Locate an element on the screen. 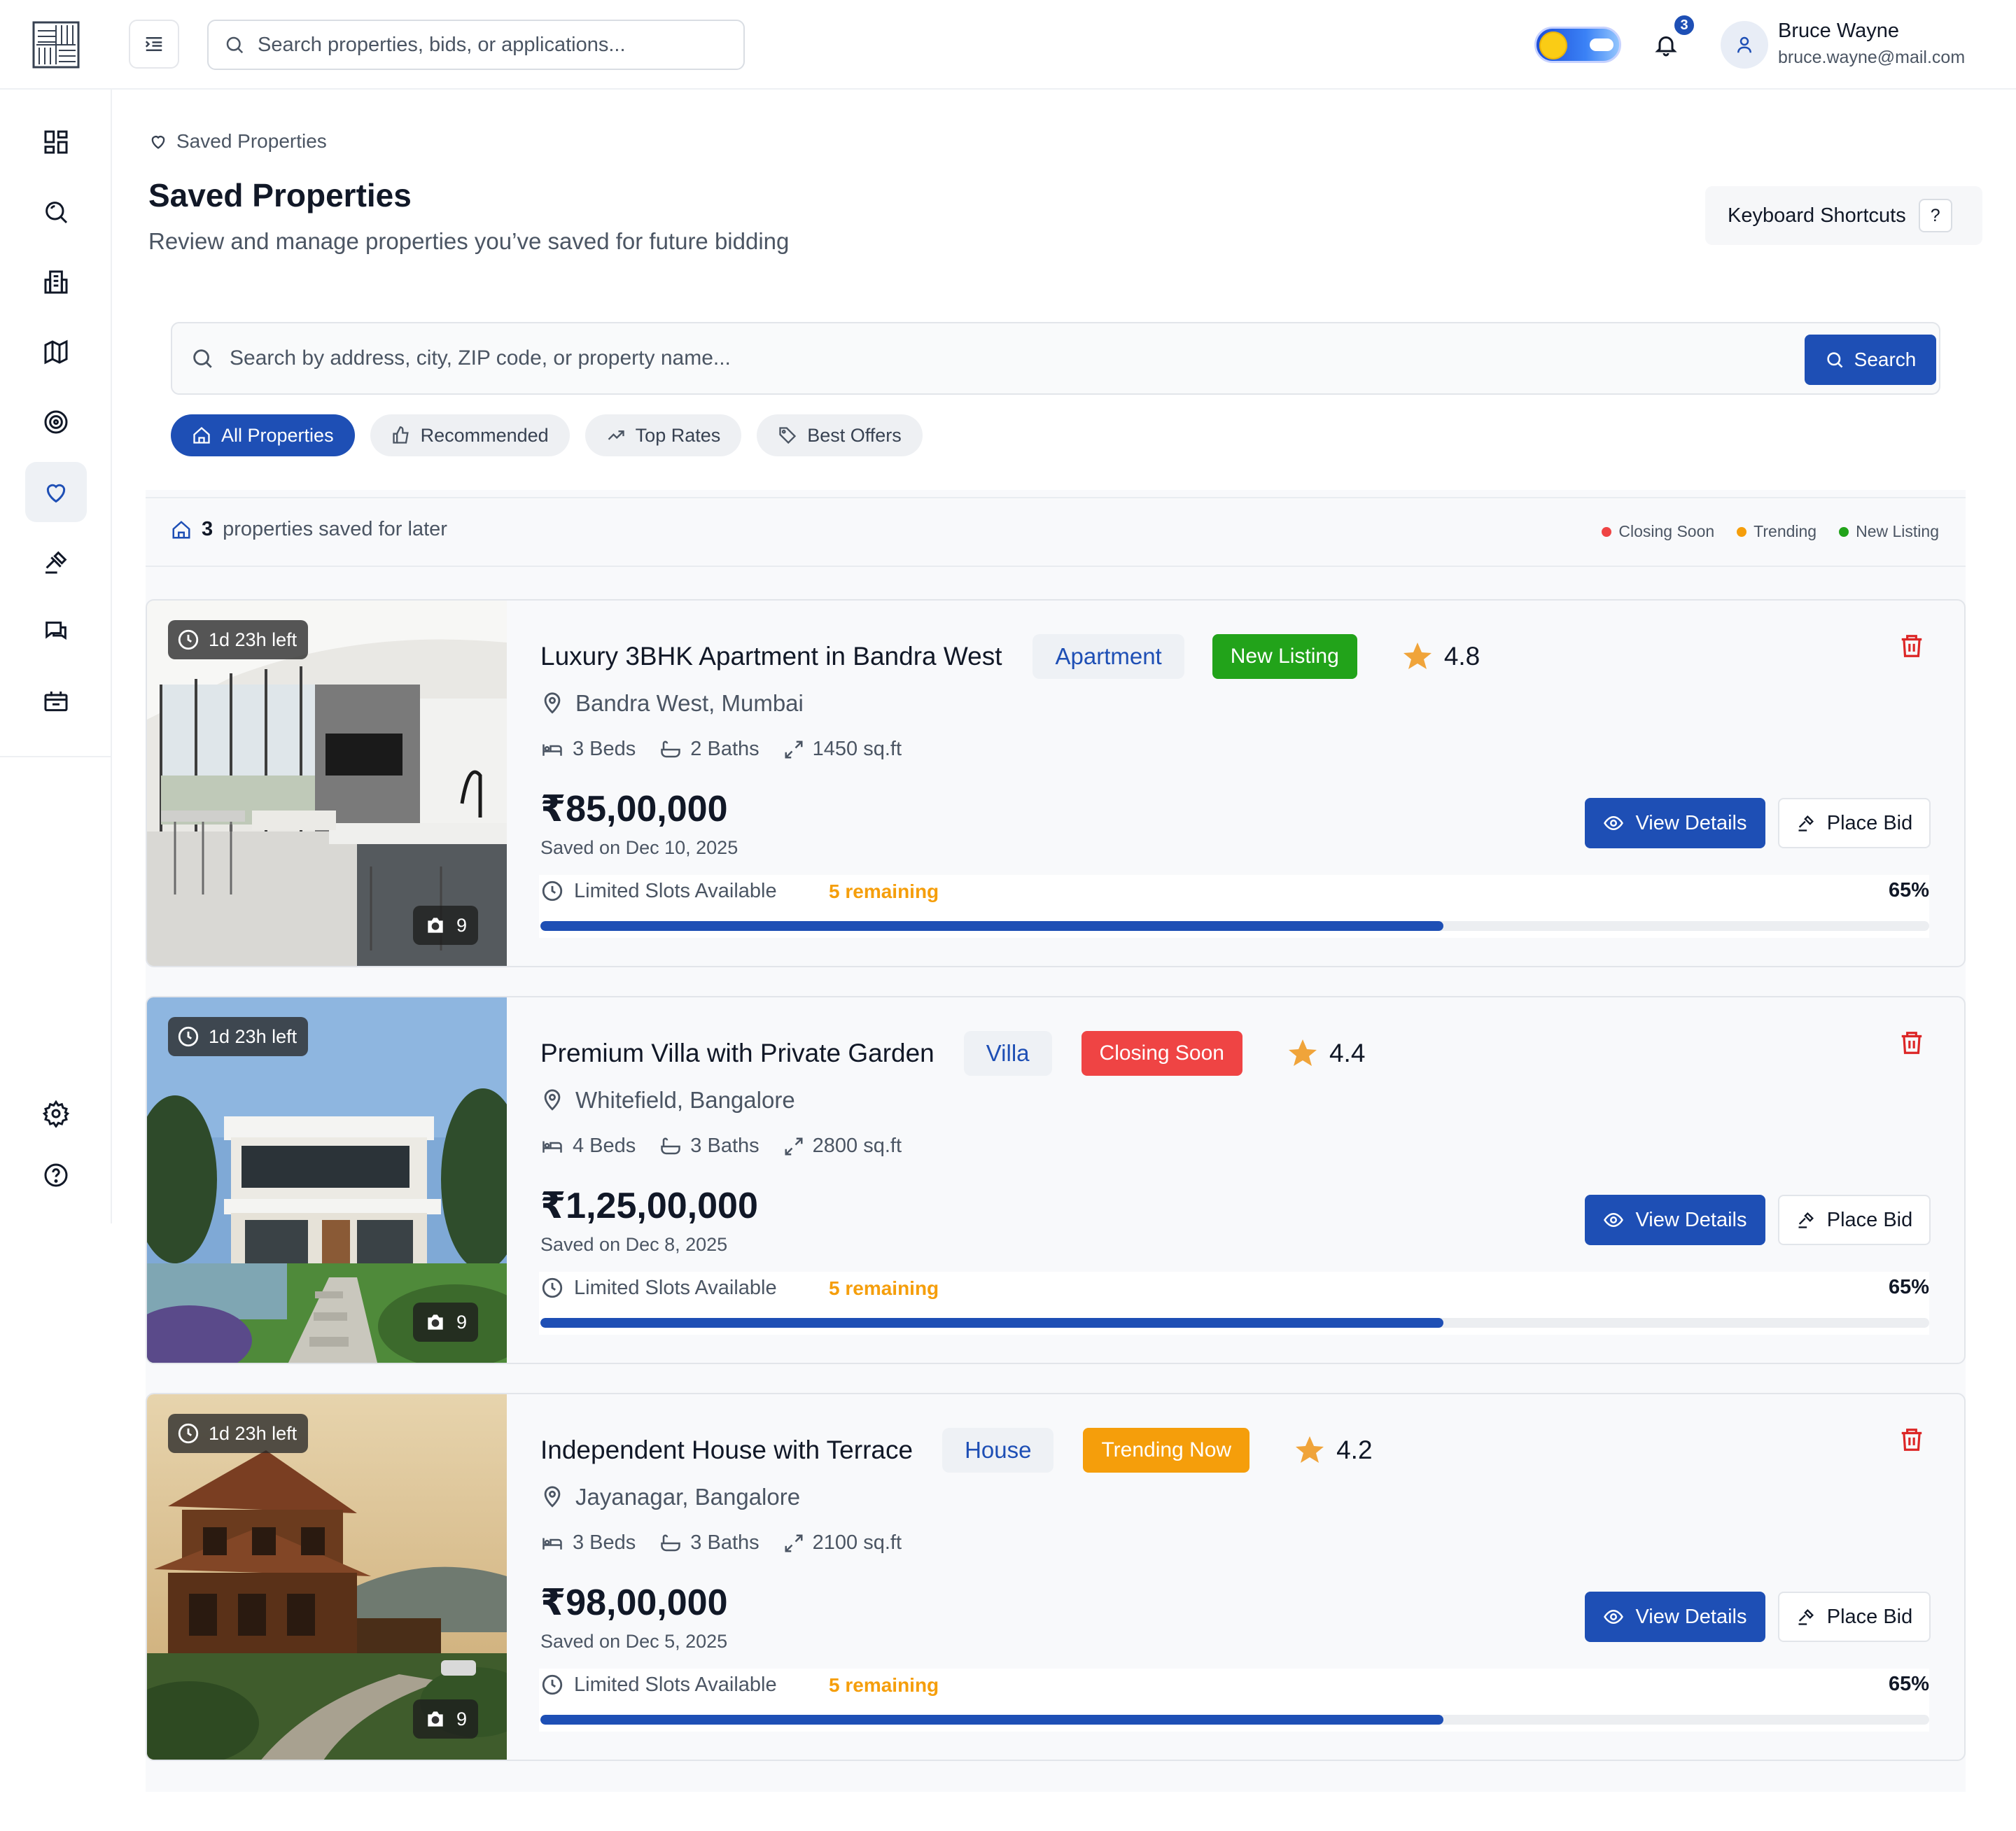 The image size is (2016, 1831). keyboard-shortcuts-button: Keyboard Shortcuts ? is located at coordinates (1843, 215).